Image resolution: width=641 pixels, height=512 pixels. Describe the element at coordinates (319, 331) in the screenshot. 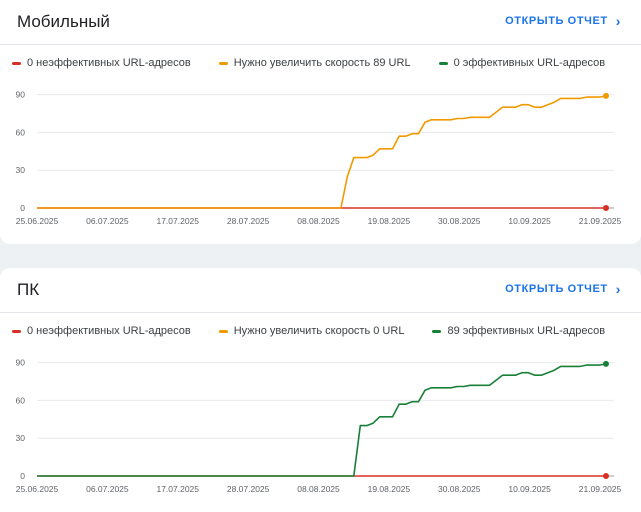

I see `legend-label: Нужно увеличить скорость 0 URL` at that location.